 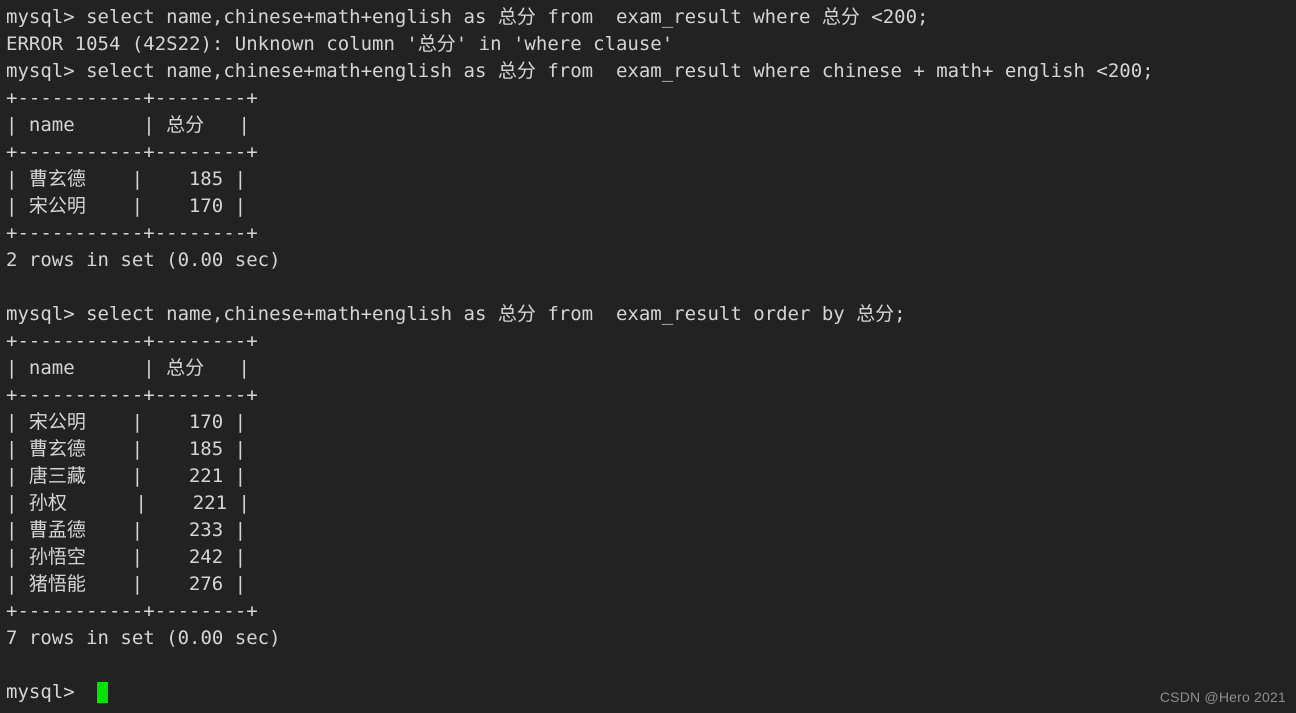 What do you see at coordinates (1222, 697) in the screenshot?
I see `csdn-watermark: CSDN @Hero 2021` at bounding box center [1222, 697].